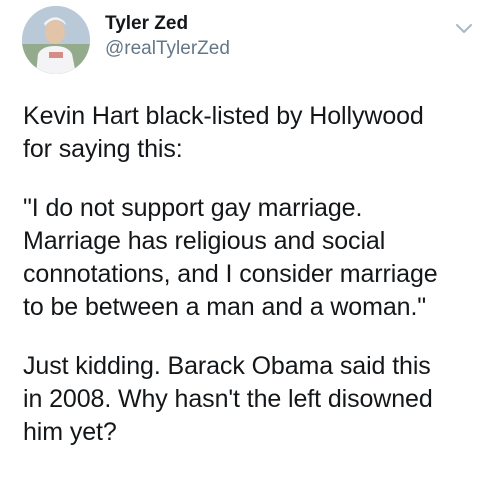 Image resolution: width=494 pixels, height=500 pixels. I want to click on author-names: Tyler Zed @realTylerZed, so click(167, 37).